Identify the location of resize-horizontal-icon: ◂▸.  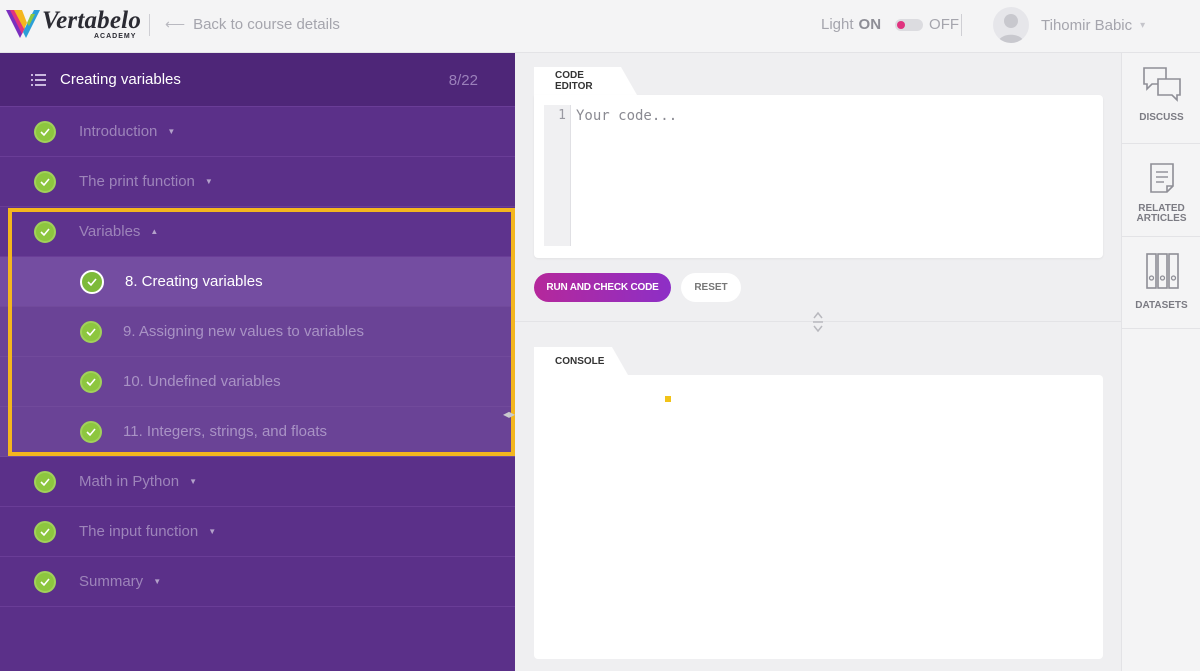
(509, 414).